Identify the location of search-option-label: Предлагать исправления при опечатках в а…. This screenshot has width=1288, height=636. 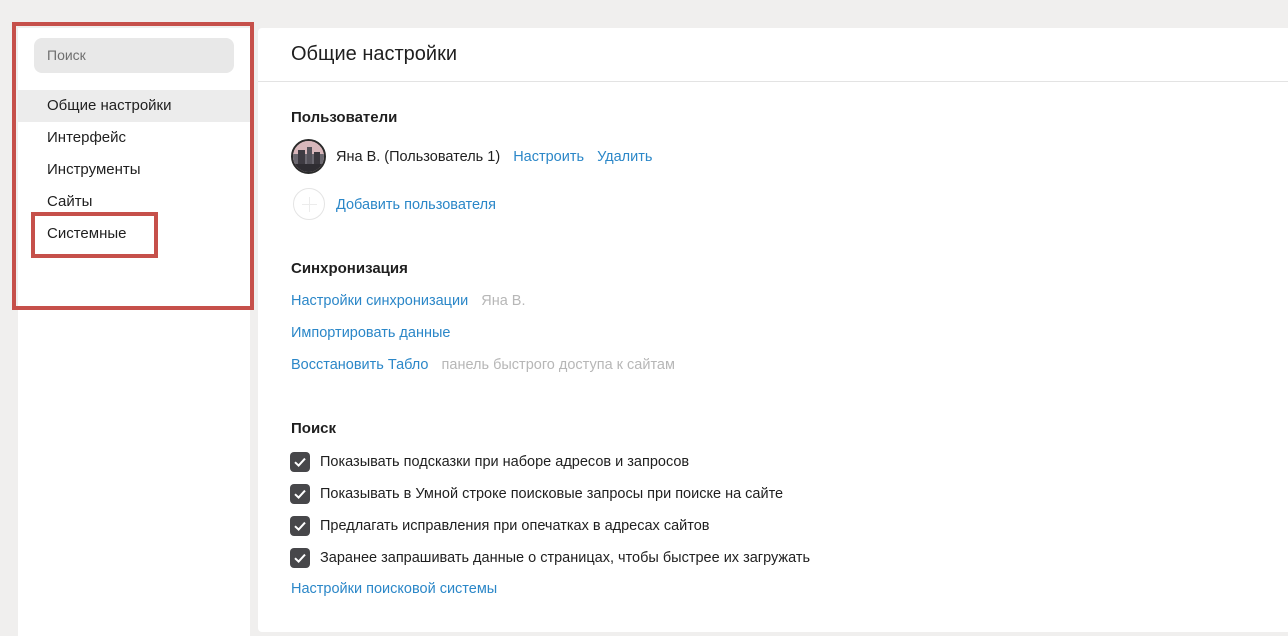
(515, 526).